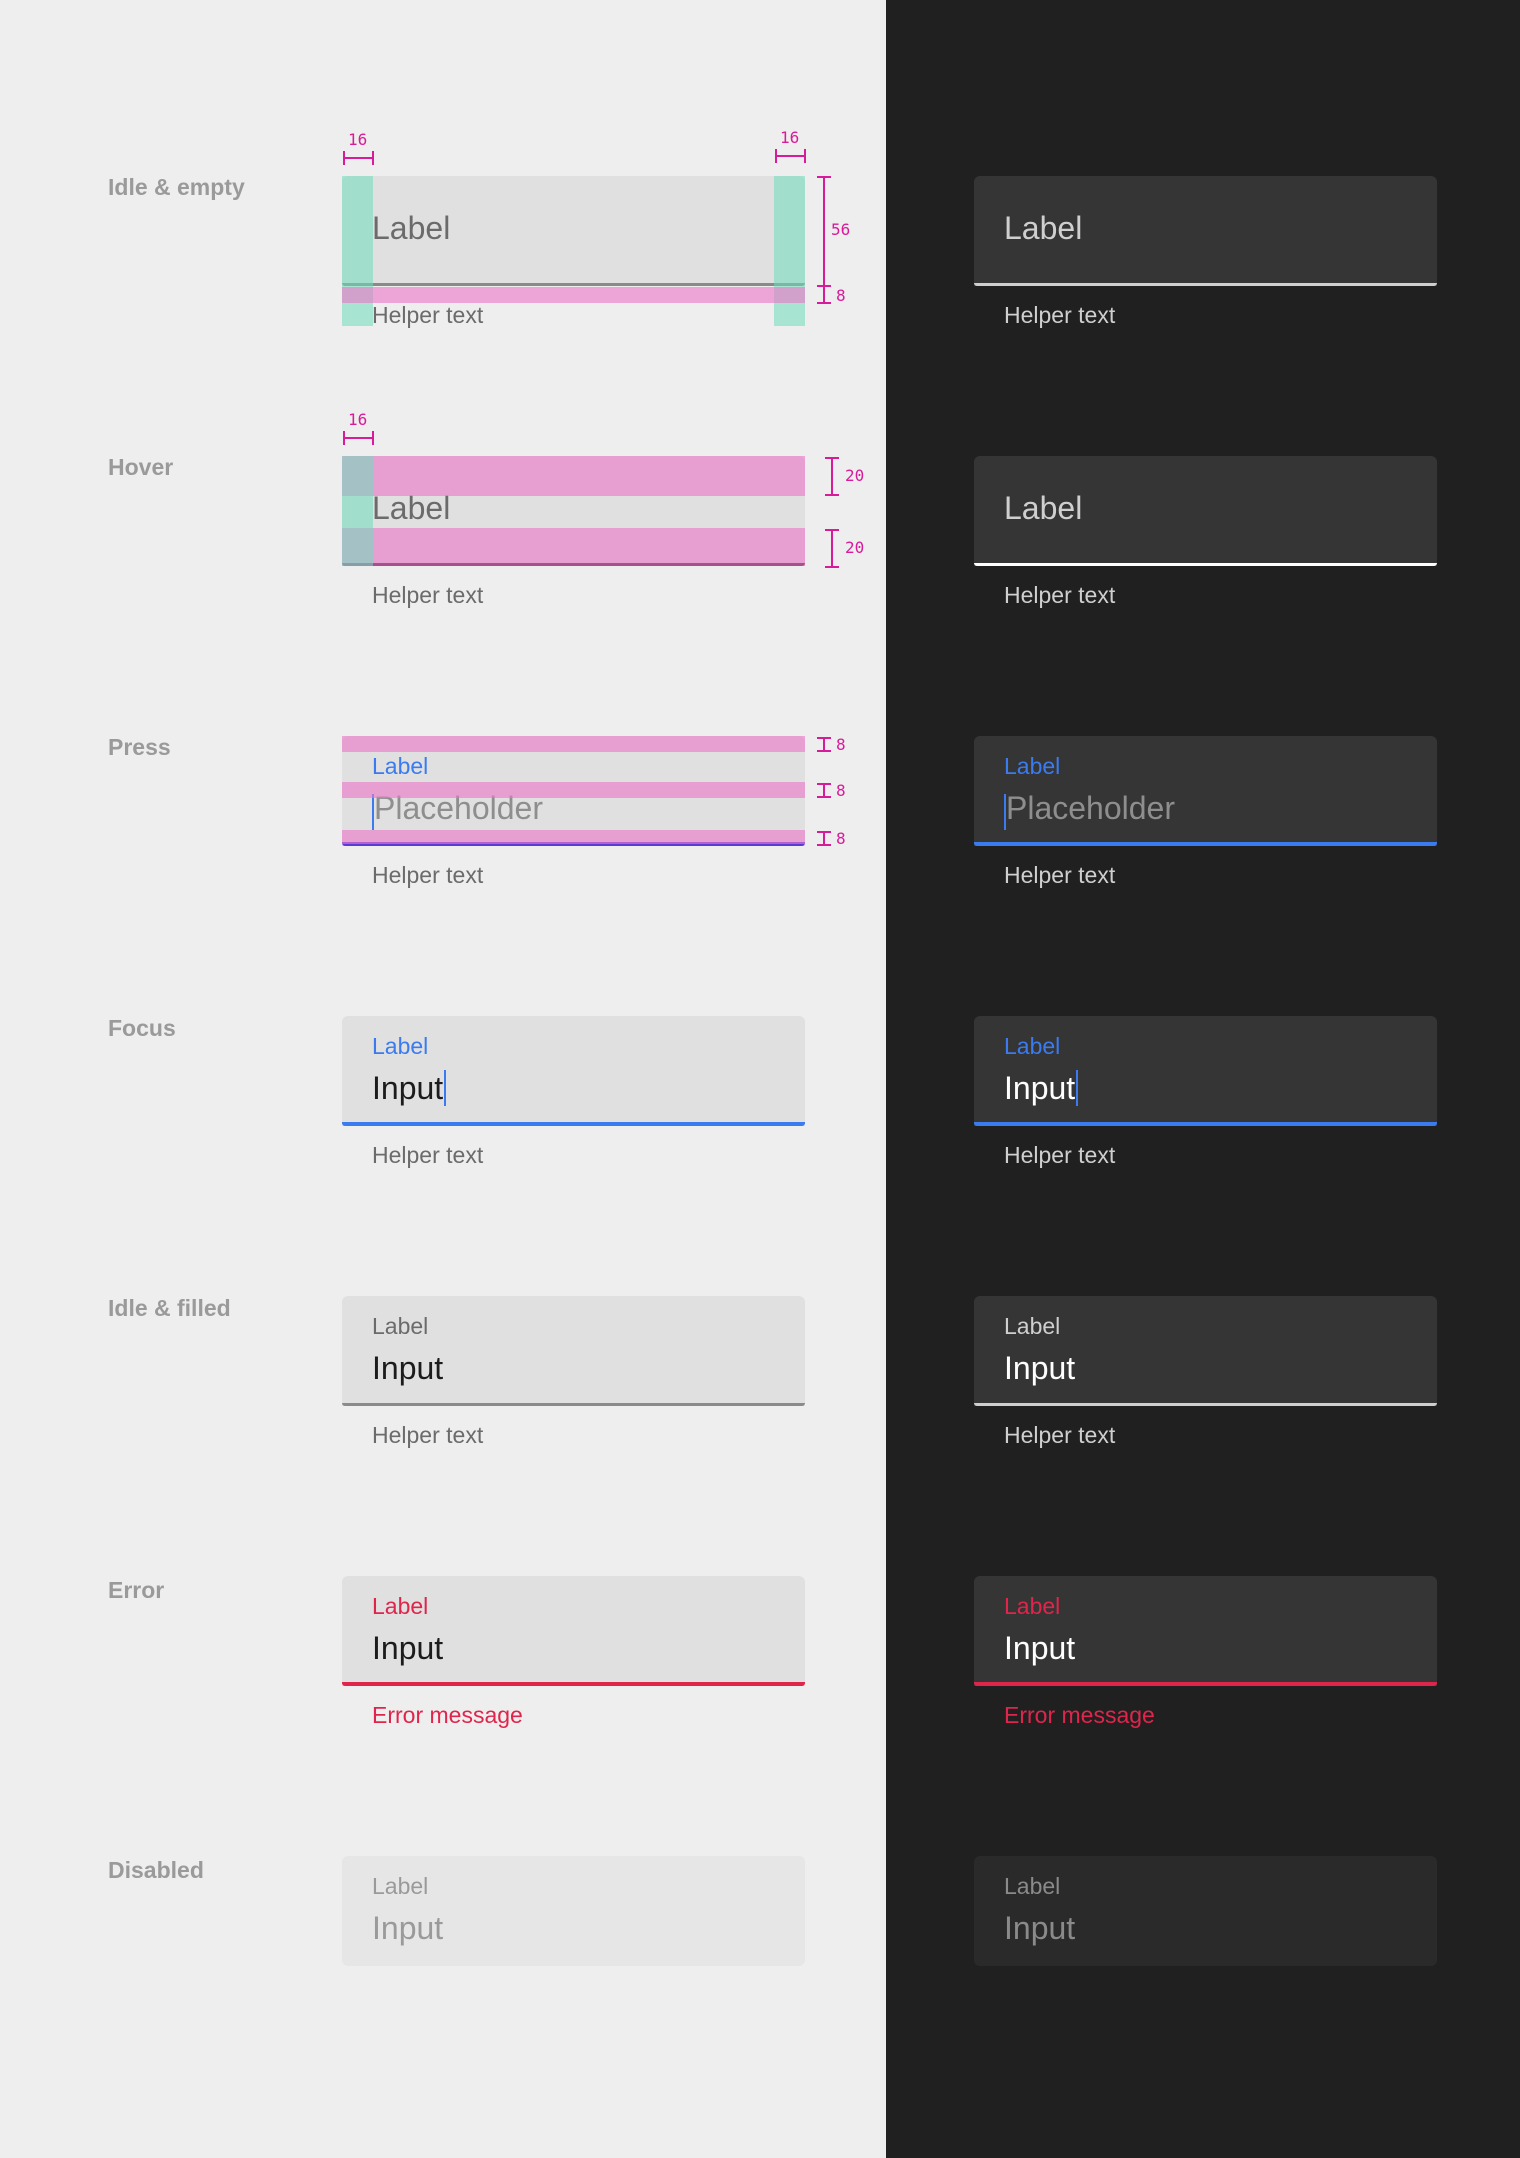  What do you see at coordinates (573, 837) in the screenshot?
I see `redline-bottom-padding-zone` at bounding box center [573, 837].